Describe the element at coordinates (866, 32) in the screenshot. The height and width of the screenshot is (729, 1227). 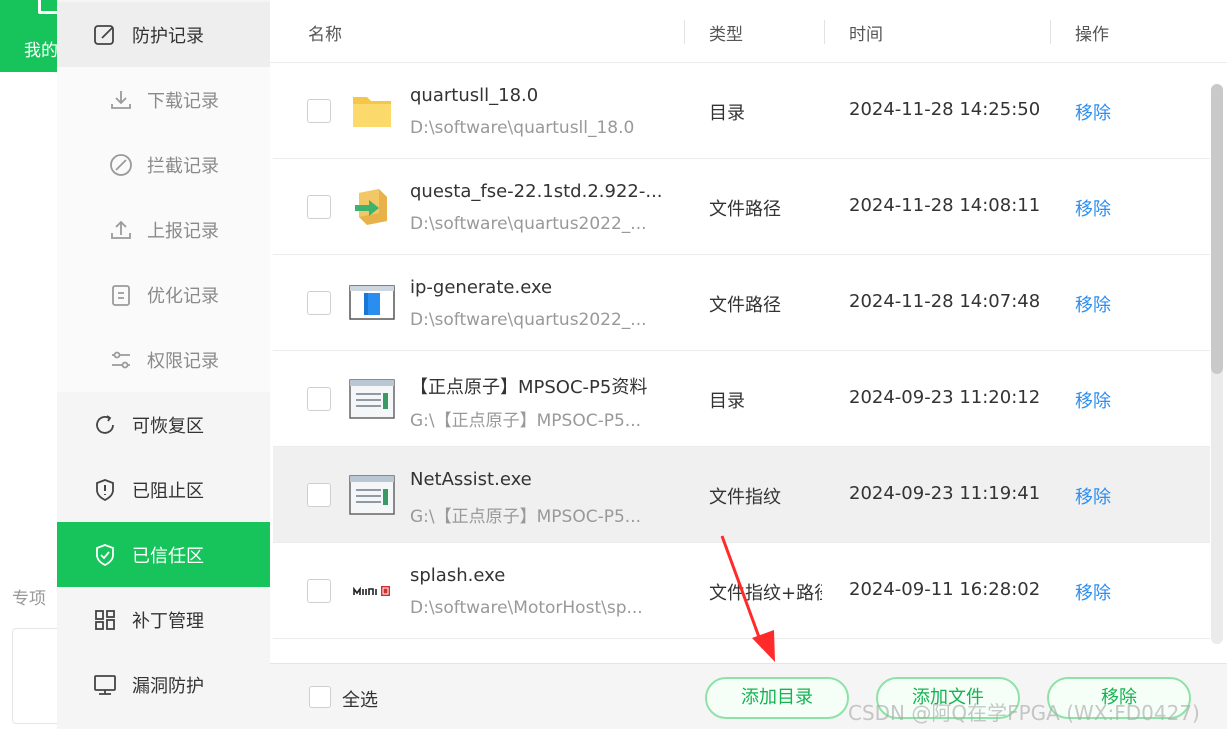
I see `column-header-time: 时间` at that location.